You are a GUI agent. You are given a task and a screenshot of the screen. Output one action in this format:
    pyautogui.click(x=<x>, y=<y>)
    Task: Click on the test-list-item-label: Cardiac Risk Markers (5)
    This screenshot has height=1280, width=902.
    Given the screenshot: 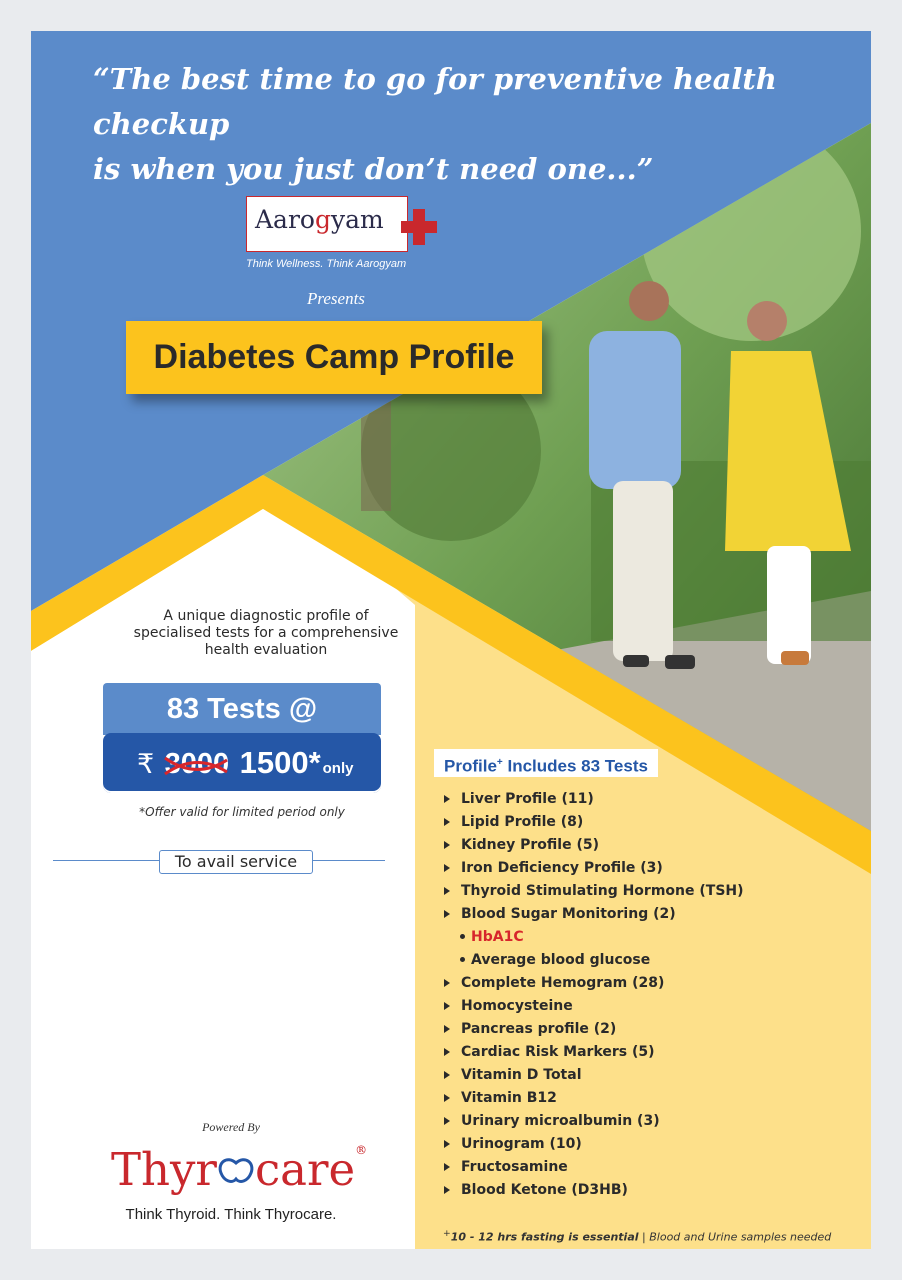 What is the action you would take?
    pyautogui.click(x=558, y=1052)
    